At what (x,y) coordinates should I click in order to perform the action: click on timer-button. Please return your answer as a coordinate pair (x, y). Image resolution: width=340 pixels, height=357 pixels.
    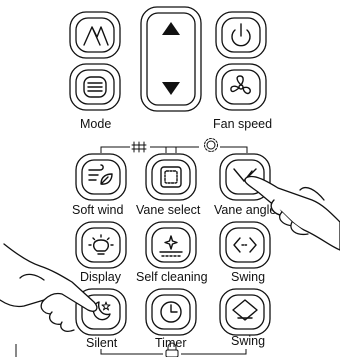
    Looking at the image, I should click on (171, 312).